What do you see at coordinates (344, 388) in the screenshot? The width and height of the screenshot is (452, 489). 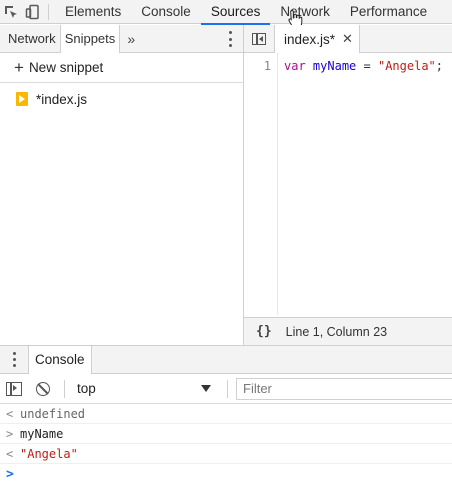 I see `console-filter-input` at bounding box center [344, 388].